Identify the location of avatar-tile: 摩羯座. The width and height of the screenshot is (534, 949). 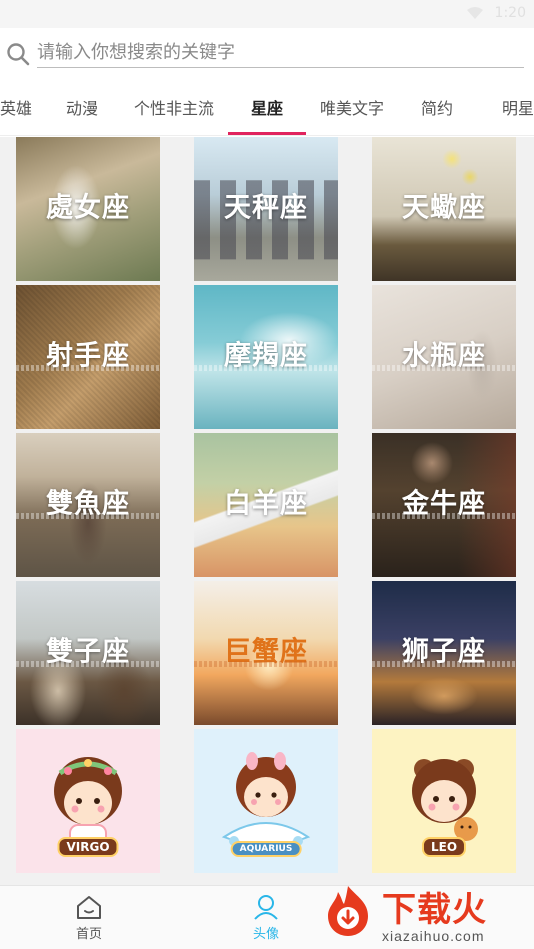
(266, 357).